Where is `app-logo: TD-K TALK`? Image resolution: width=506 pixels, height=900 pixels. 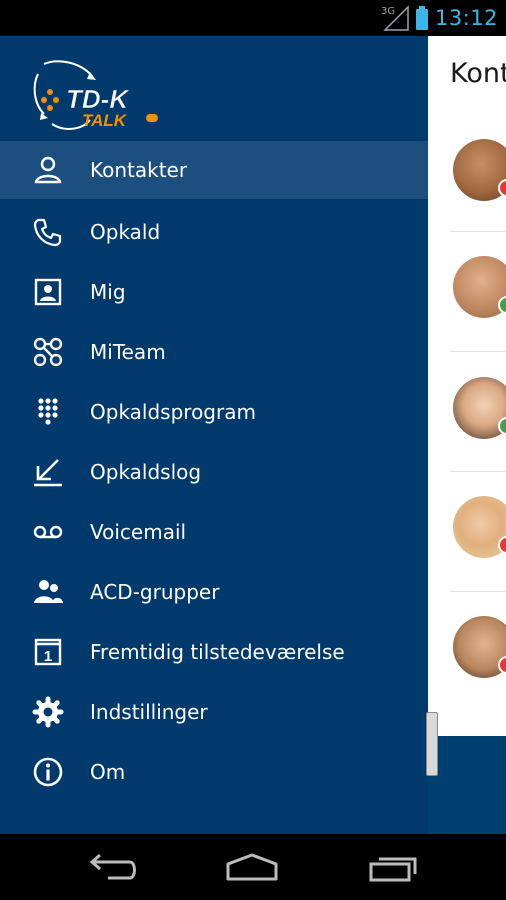
app-logo: TD-K TALK is located at coordinates (100, 96).